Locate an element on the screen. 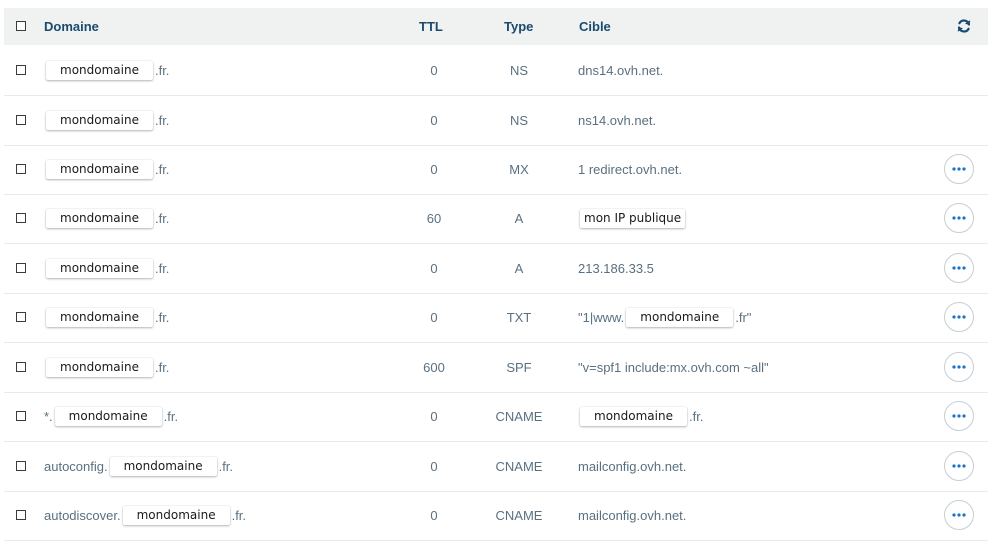 The height and width of the screenshot is (541, 1000). target-cell: ns14.ovh.net. is located at coordinates (617, 120).